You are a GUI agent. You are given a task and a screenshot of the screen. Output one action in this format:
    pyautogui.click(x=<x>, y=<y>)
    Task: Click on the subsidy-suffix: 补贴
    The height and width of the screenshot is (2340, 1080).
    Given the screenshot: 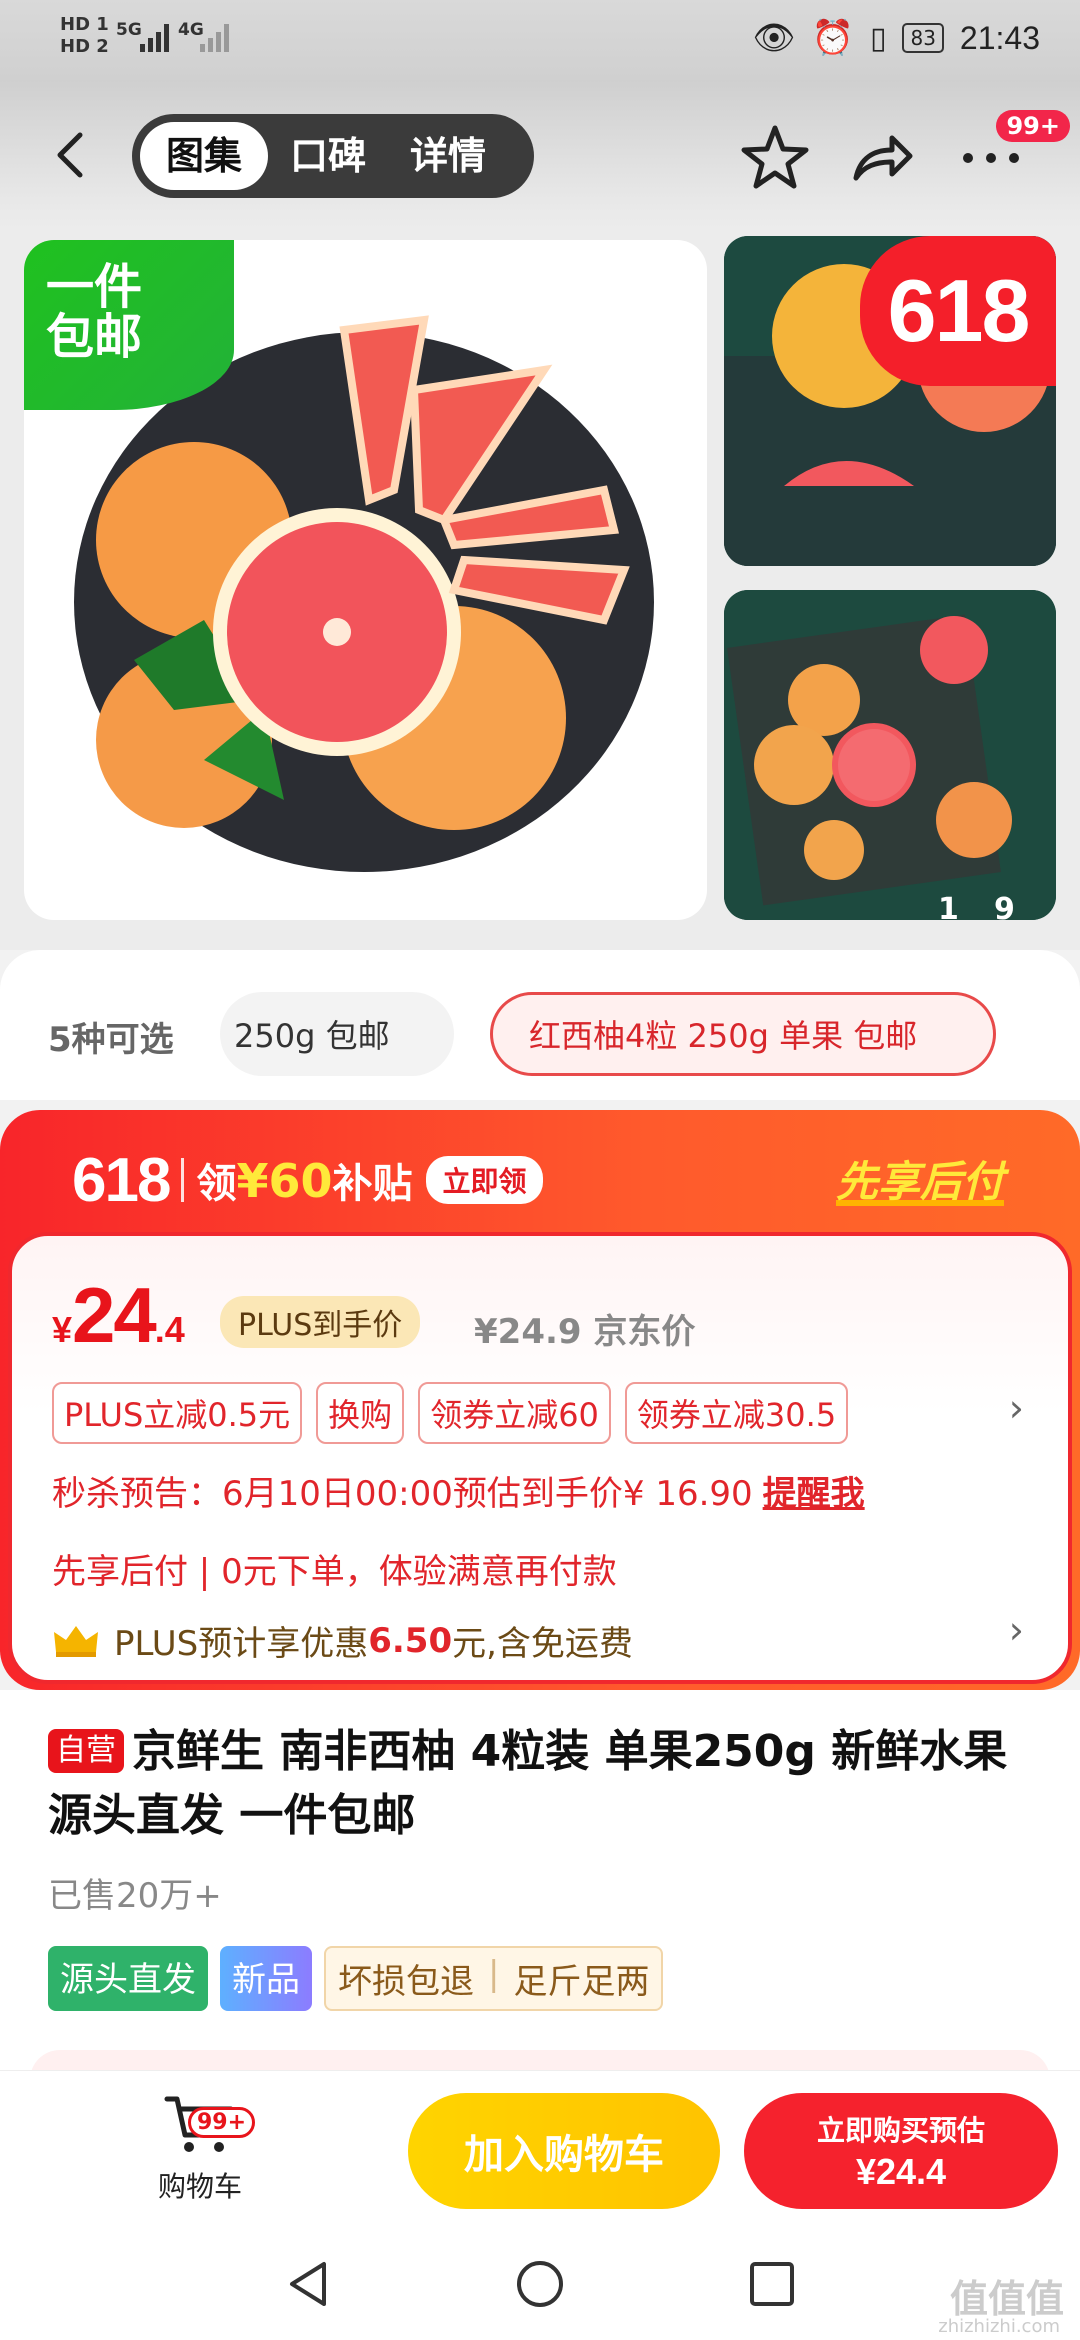 What is the action you would take?
    pyautogui.click(x=372, y=1184)
    